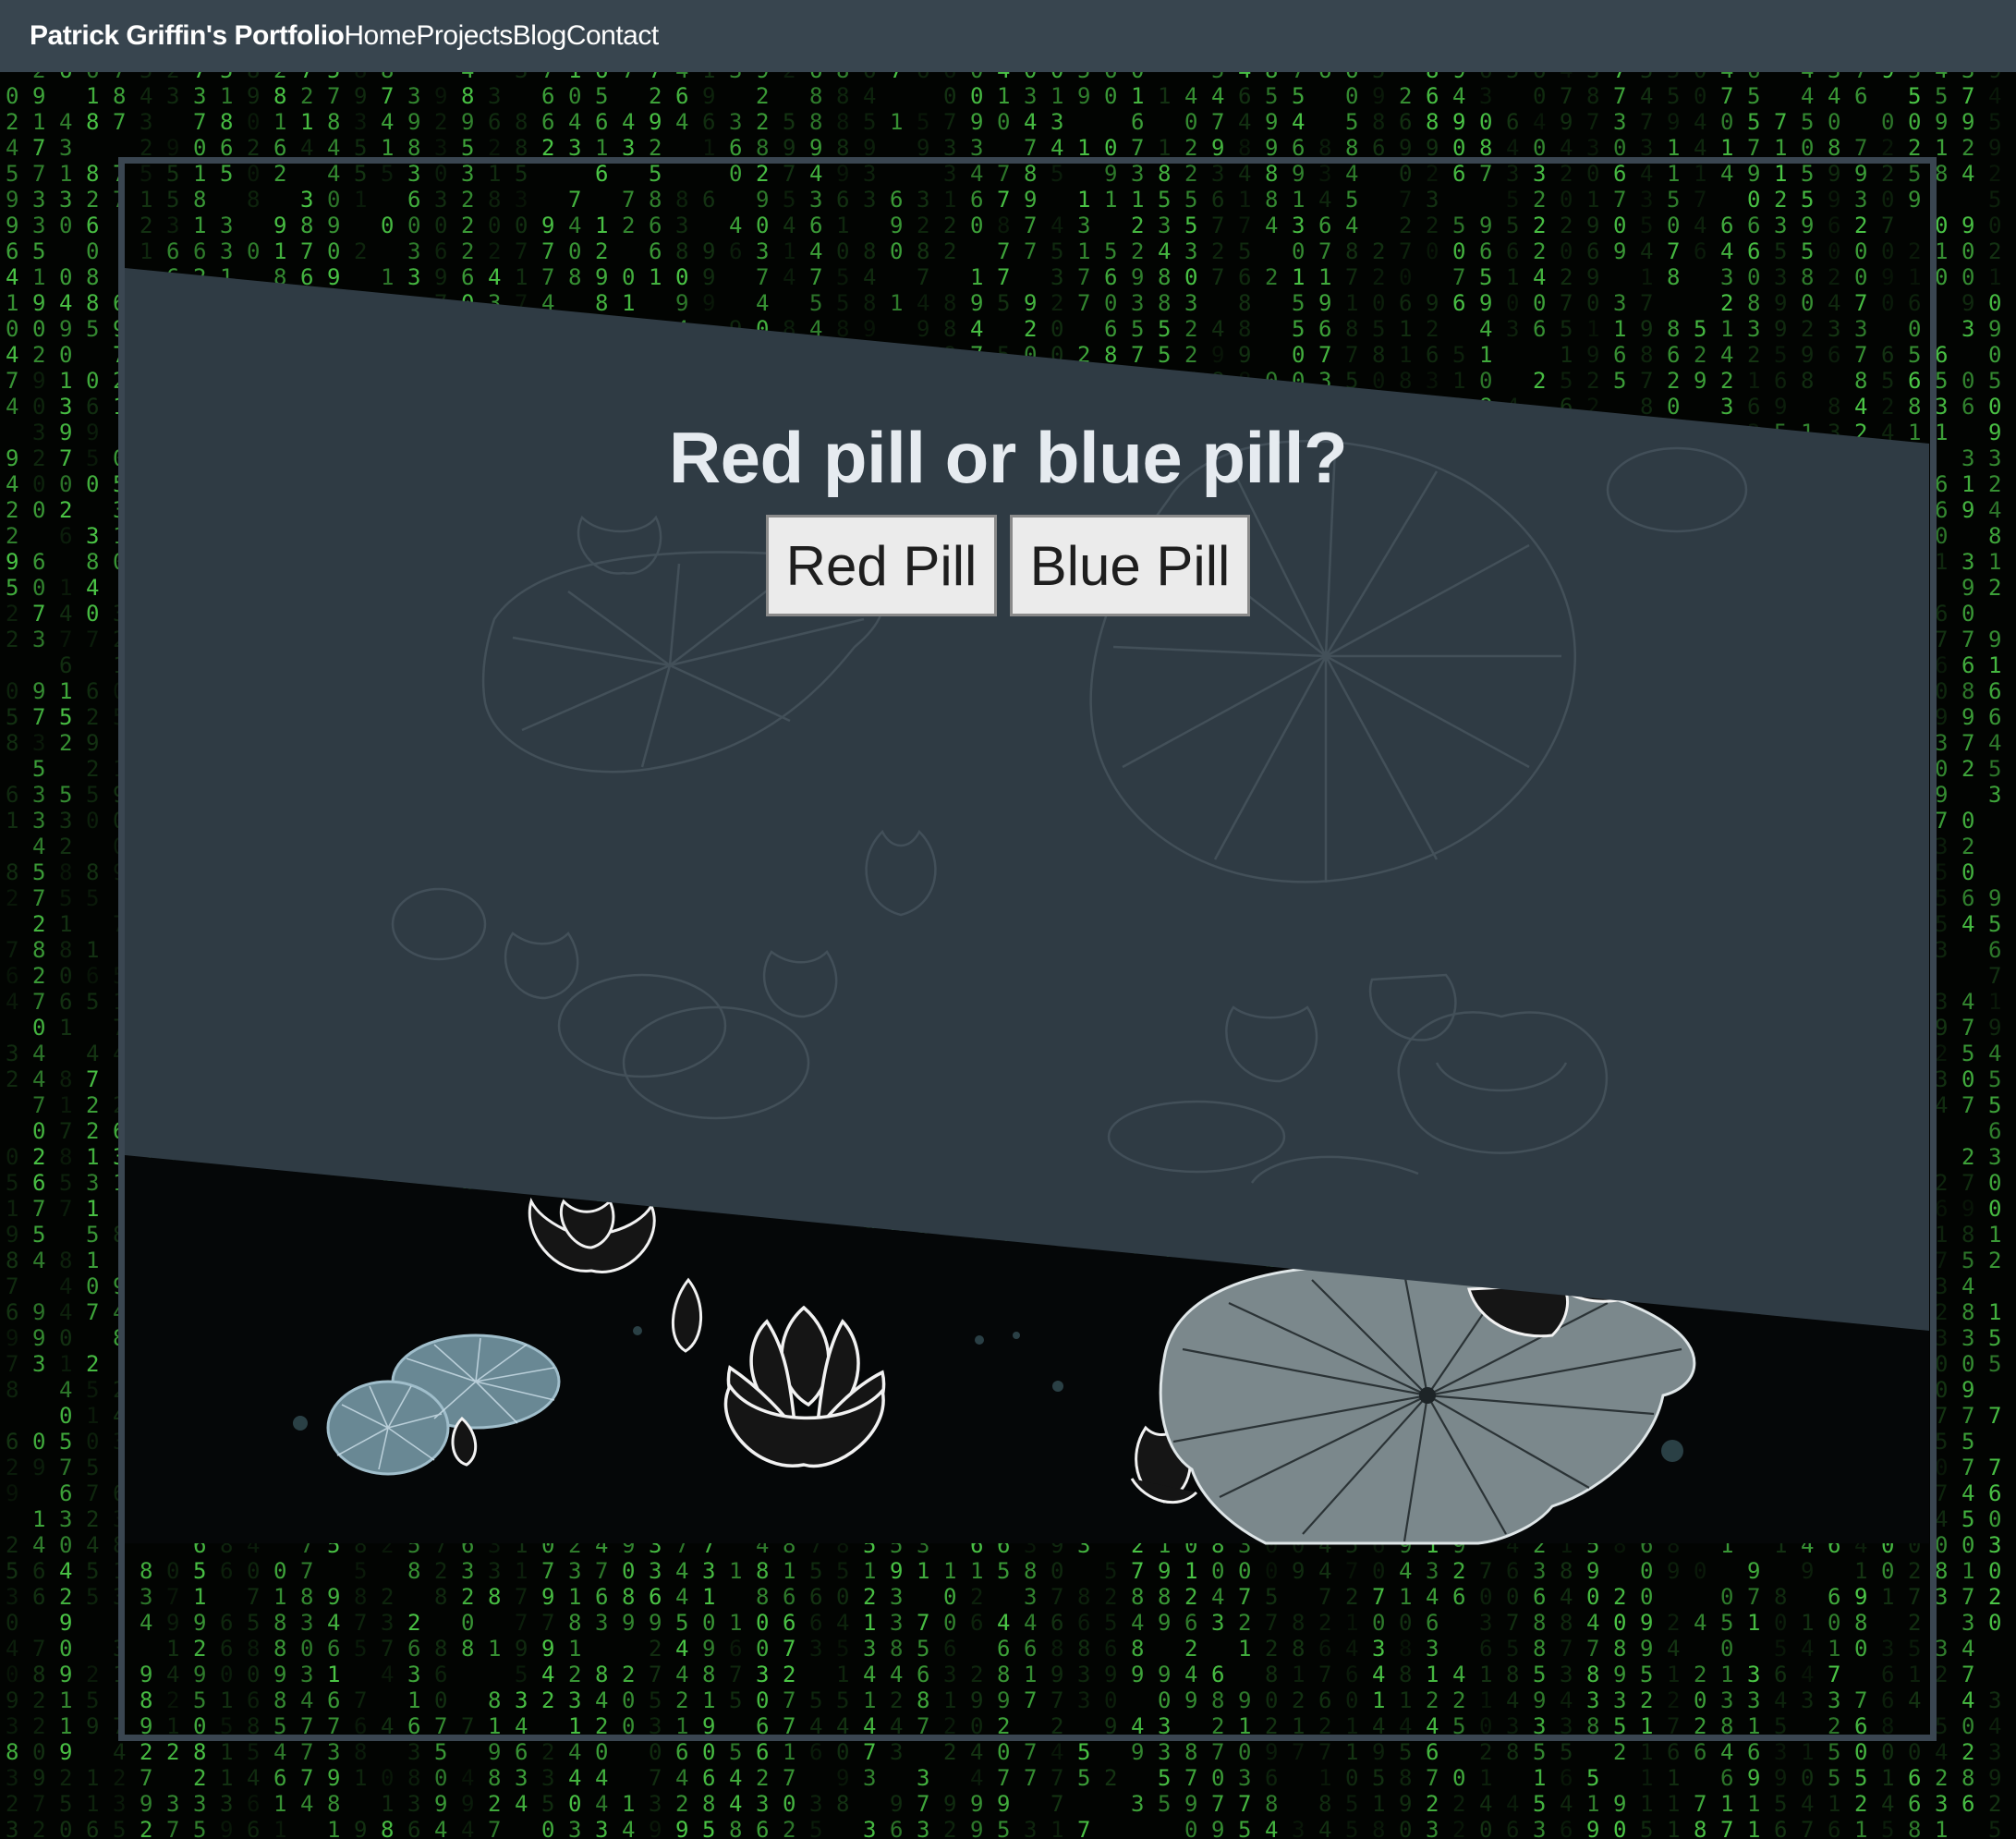 The height and width of the screenshot is (1839, 2016). I want to click on blue-pill-button: Blue Pill, so click(1130, 565).